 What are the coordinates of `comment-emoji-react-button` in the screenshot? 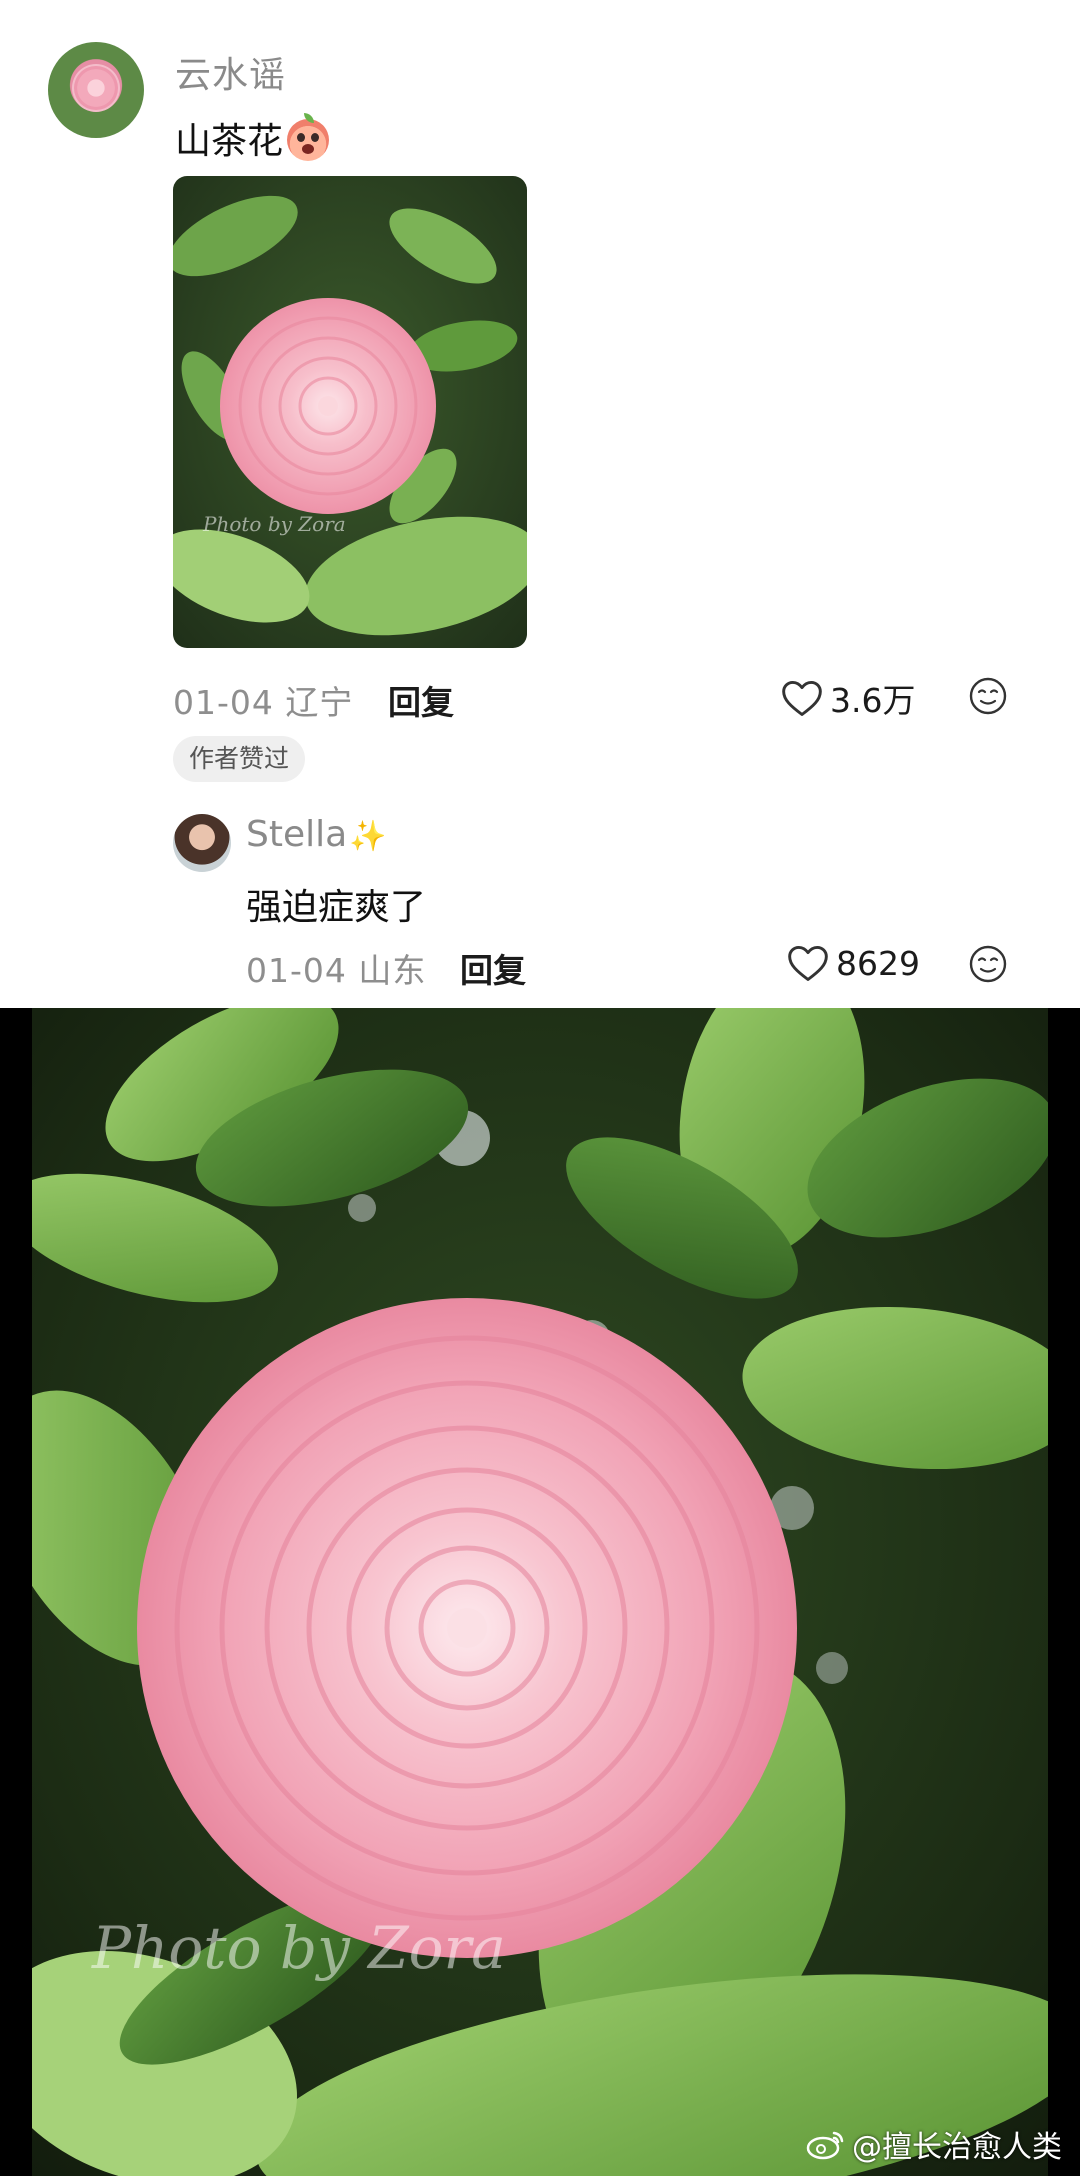 It's located at (988, 698).